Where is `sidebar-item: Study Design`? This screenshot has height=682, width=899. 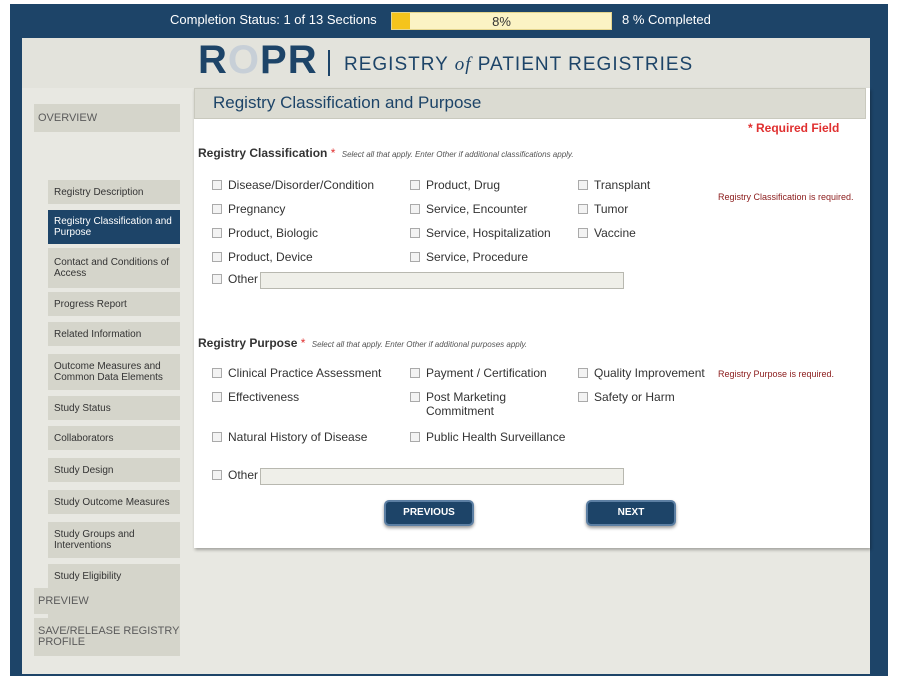 sidebar-item: Study Design is located at coordinates (114, 470).